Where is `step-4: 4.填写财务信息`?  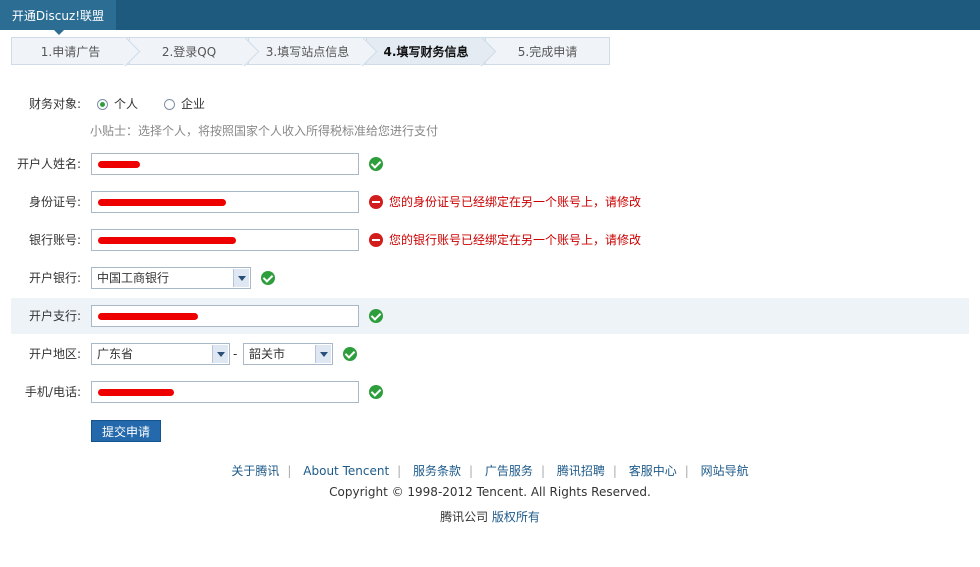 step-4: 4.填写财务信息 is located at coordinates (431, 51).